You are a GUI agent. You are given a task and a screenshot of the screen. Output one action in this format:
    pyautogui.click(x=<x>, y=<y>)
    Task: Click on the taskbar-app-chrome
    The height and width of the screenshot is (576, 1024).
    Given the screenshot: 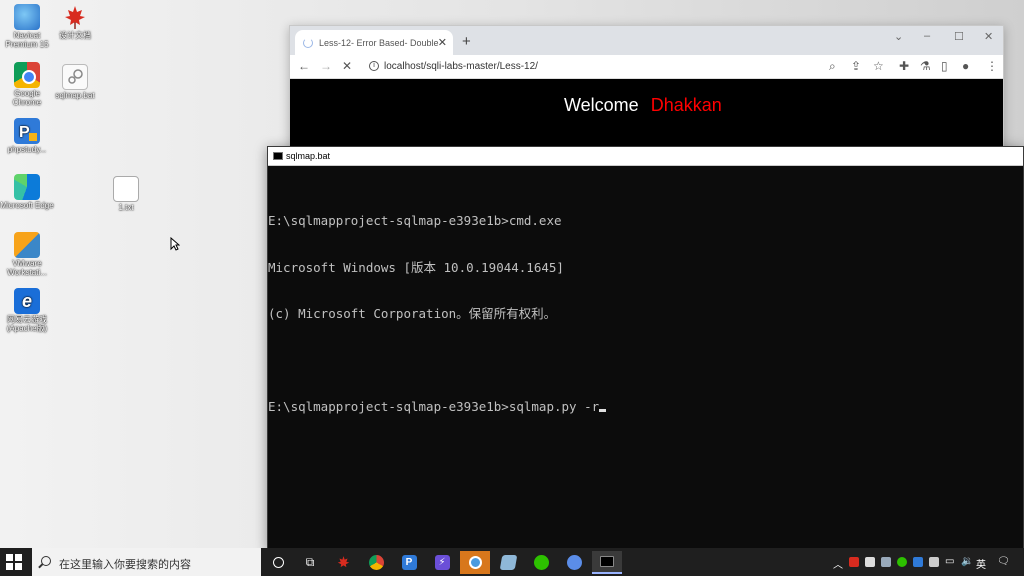 What is the action you would take?
    pyautogui.click(x=376, y=562)
    